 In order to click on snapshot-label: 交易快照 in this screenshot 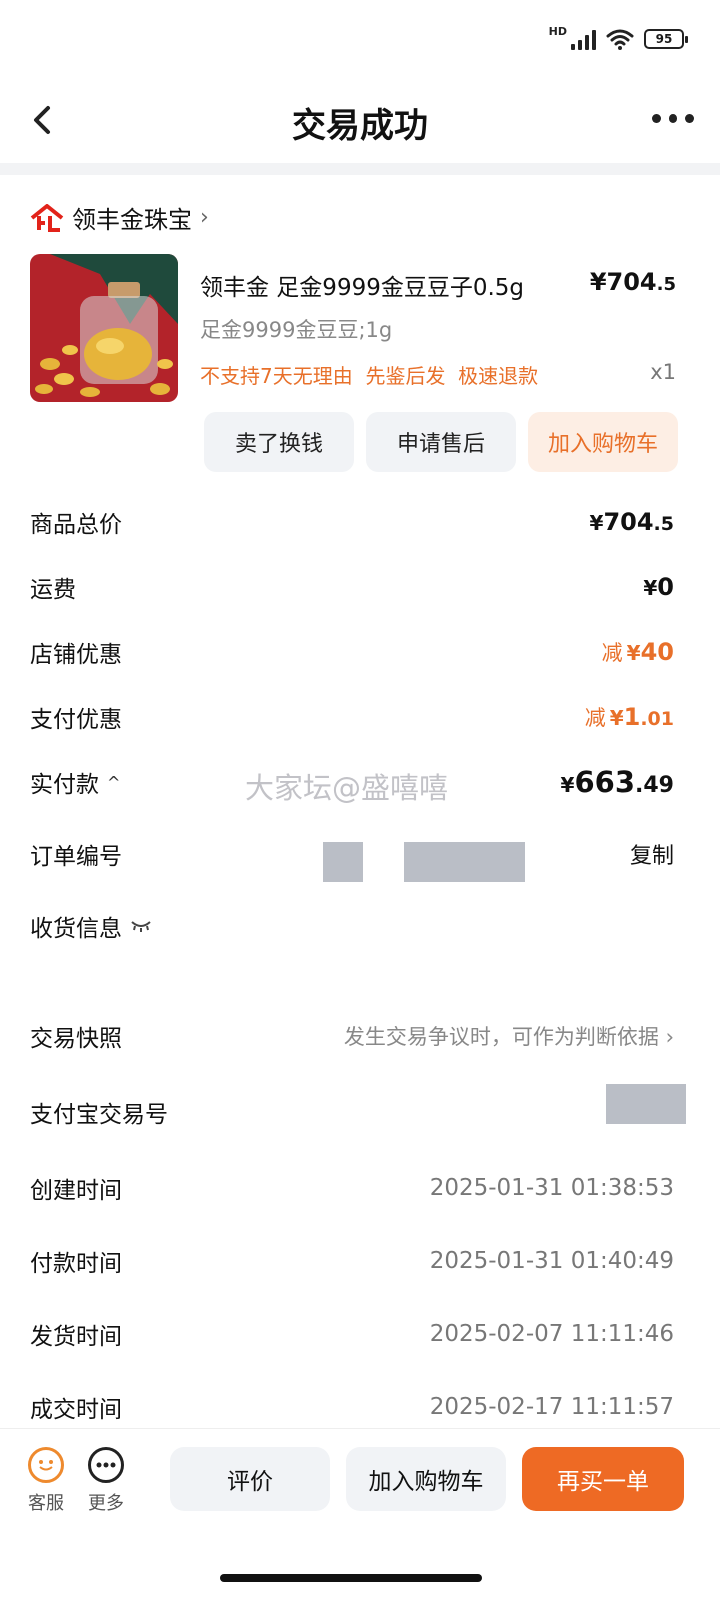, I will do `click(76, 1039)`.